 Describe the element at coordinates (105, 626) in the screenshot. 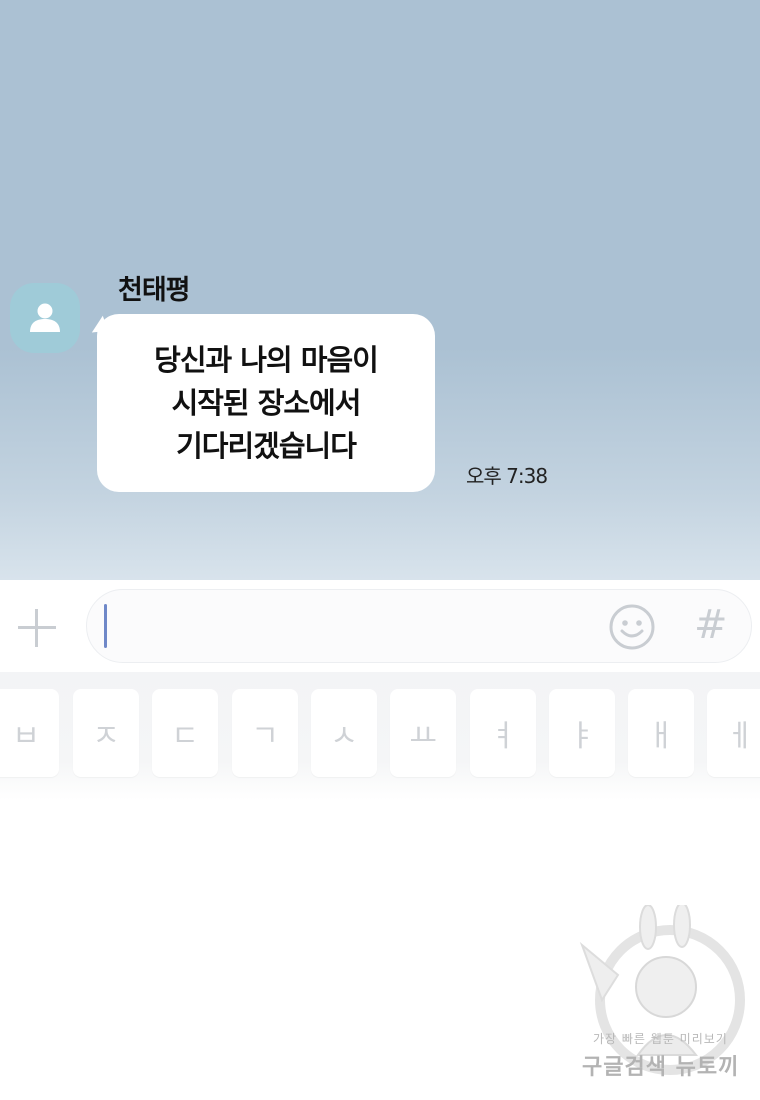

I see `text-caret` at that location.